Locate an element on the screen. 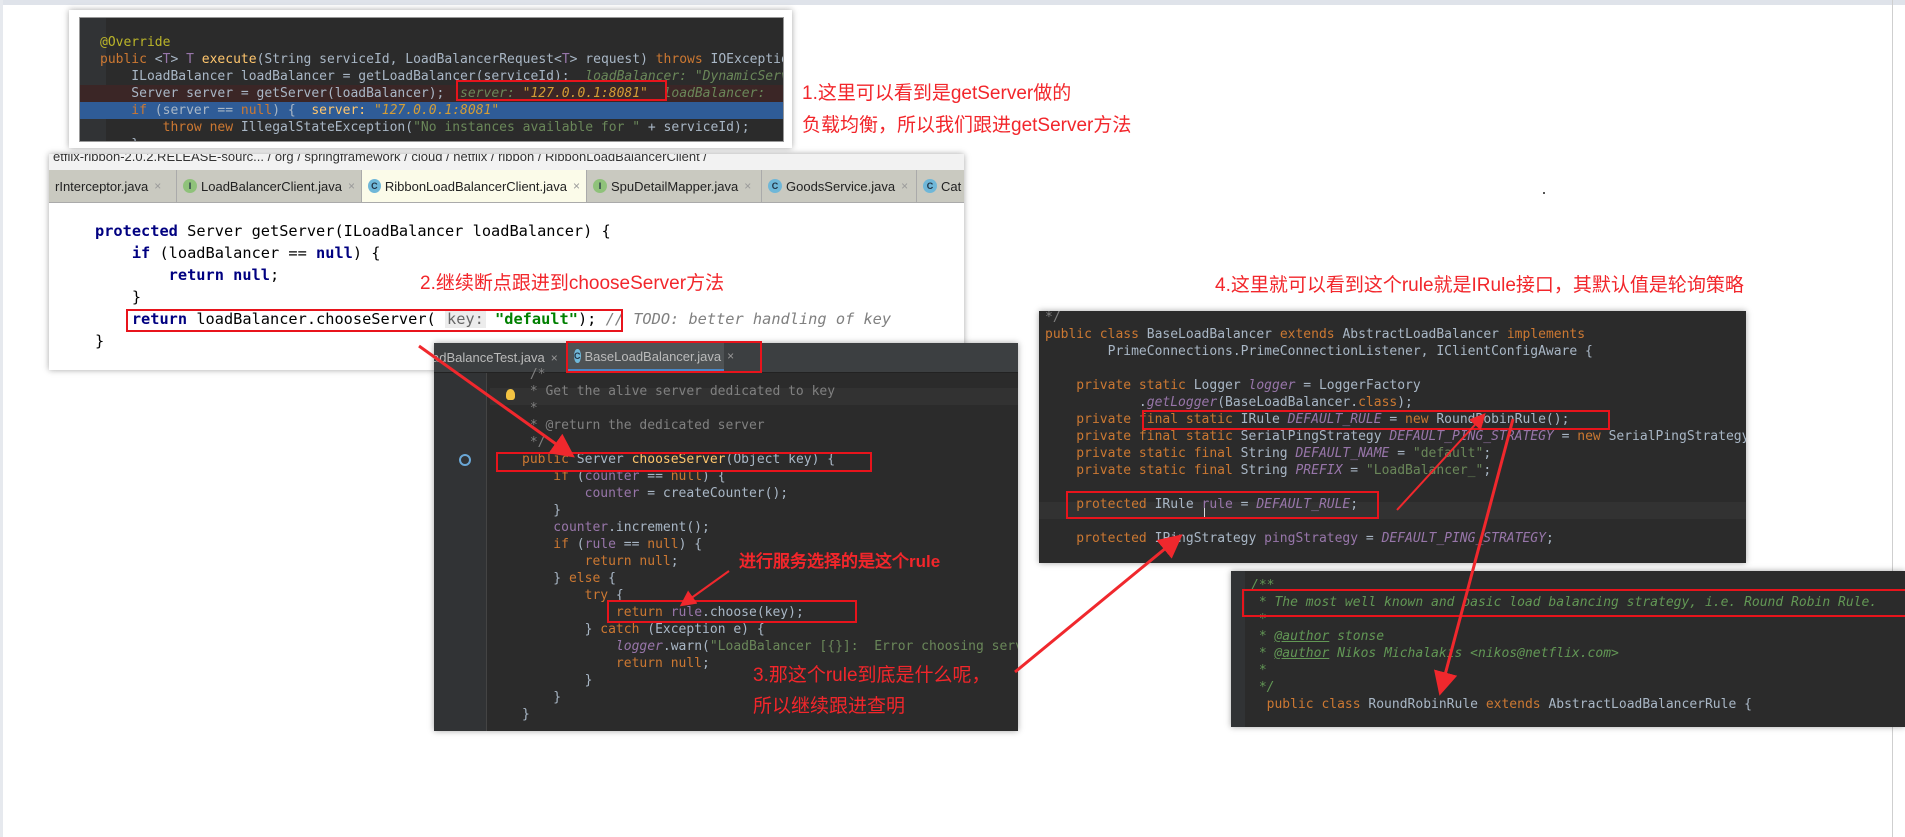 The image size is (1905, 837). code-token: execute is located at coordinates (229, 59).